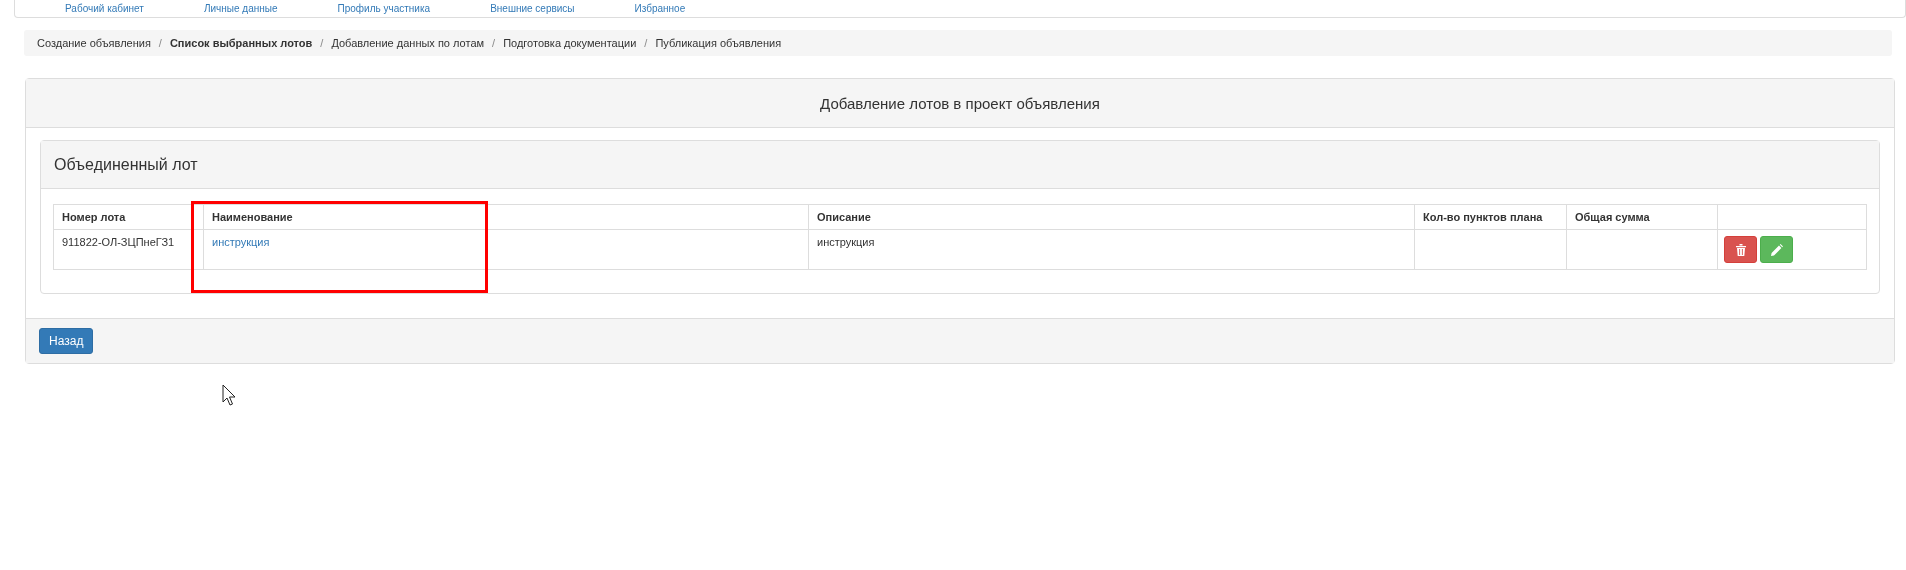 This screenshot has width=1906, height=570. I want to click on back-button: Назад, so click(66, 341).